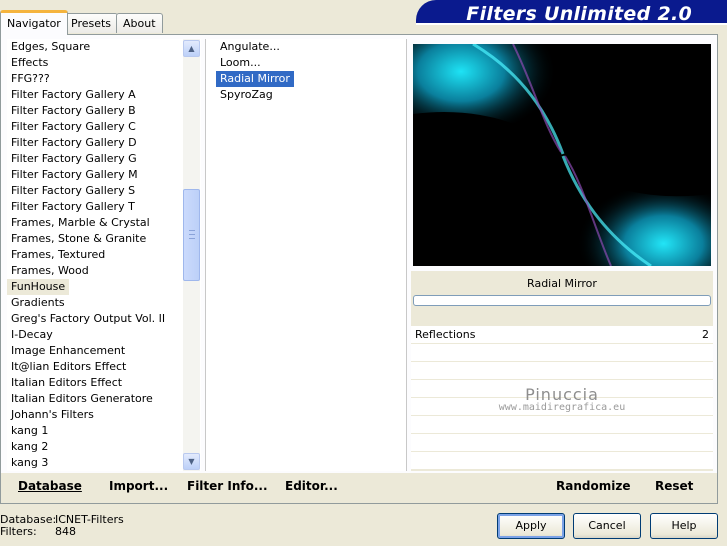 This screenshot has width=727, height=546. What do you see at coordinates (95, 351) in the screenshot?
I see `category-item: Image Enhancement` at bounding box center [95, 351].